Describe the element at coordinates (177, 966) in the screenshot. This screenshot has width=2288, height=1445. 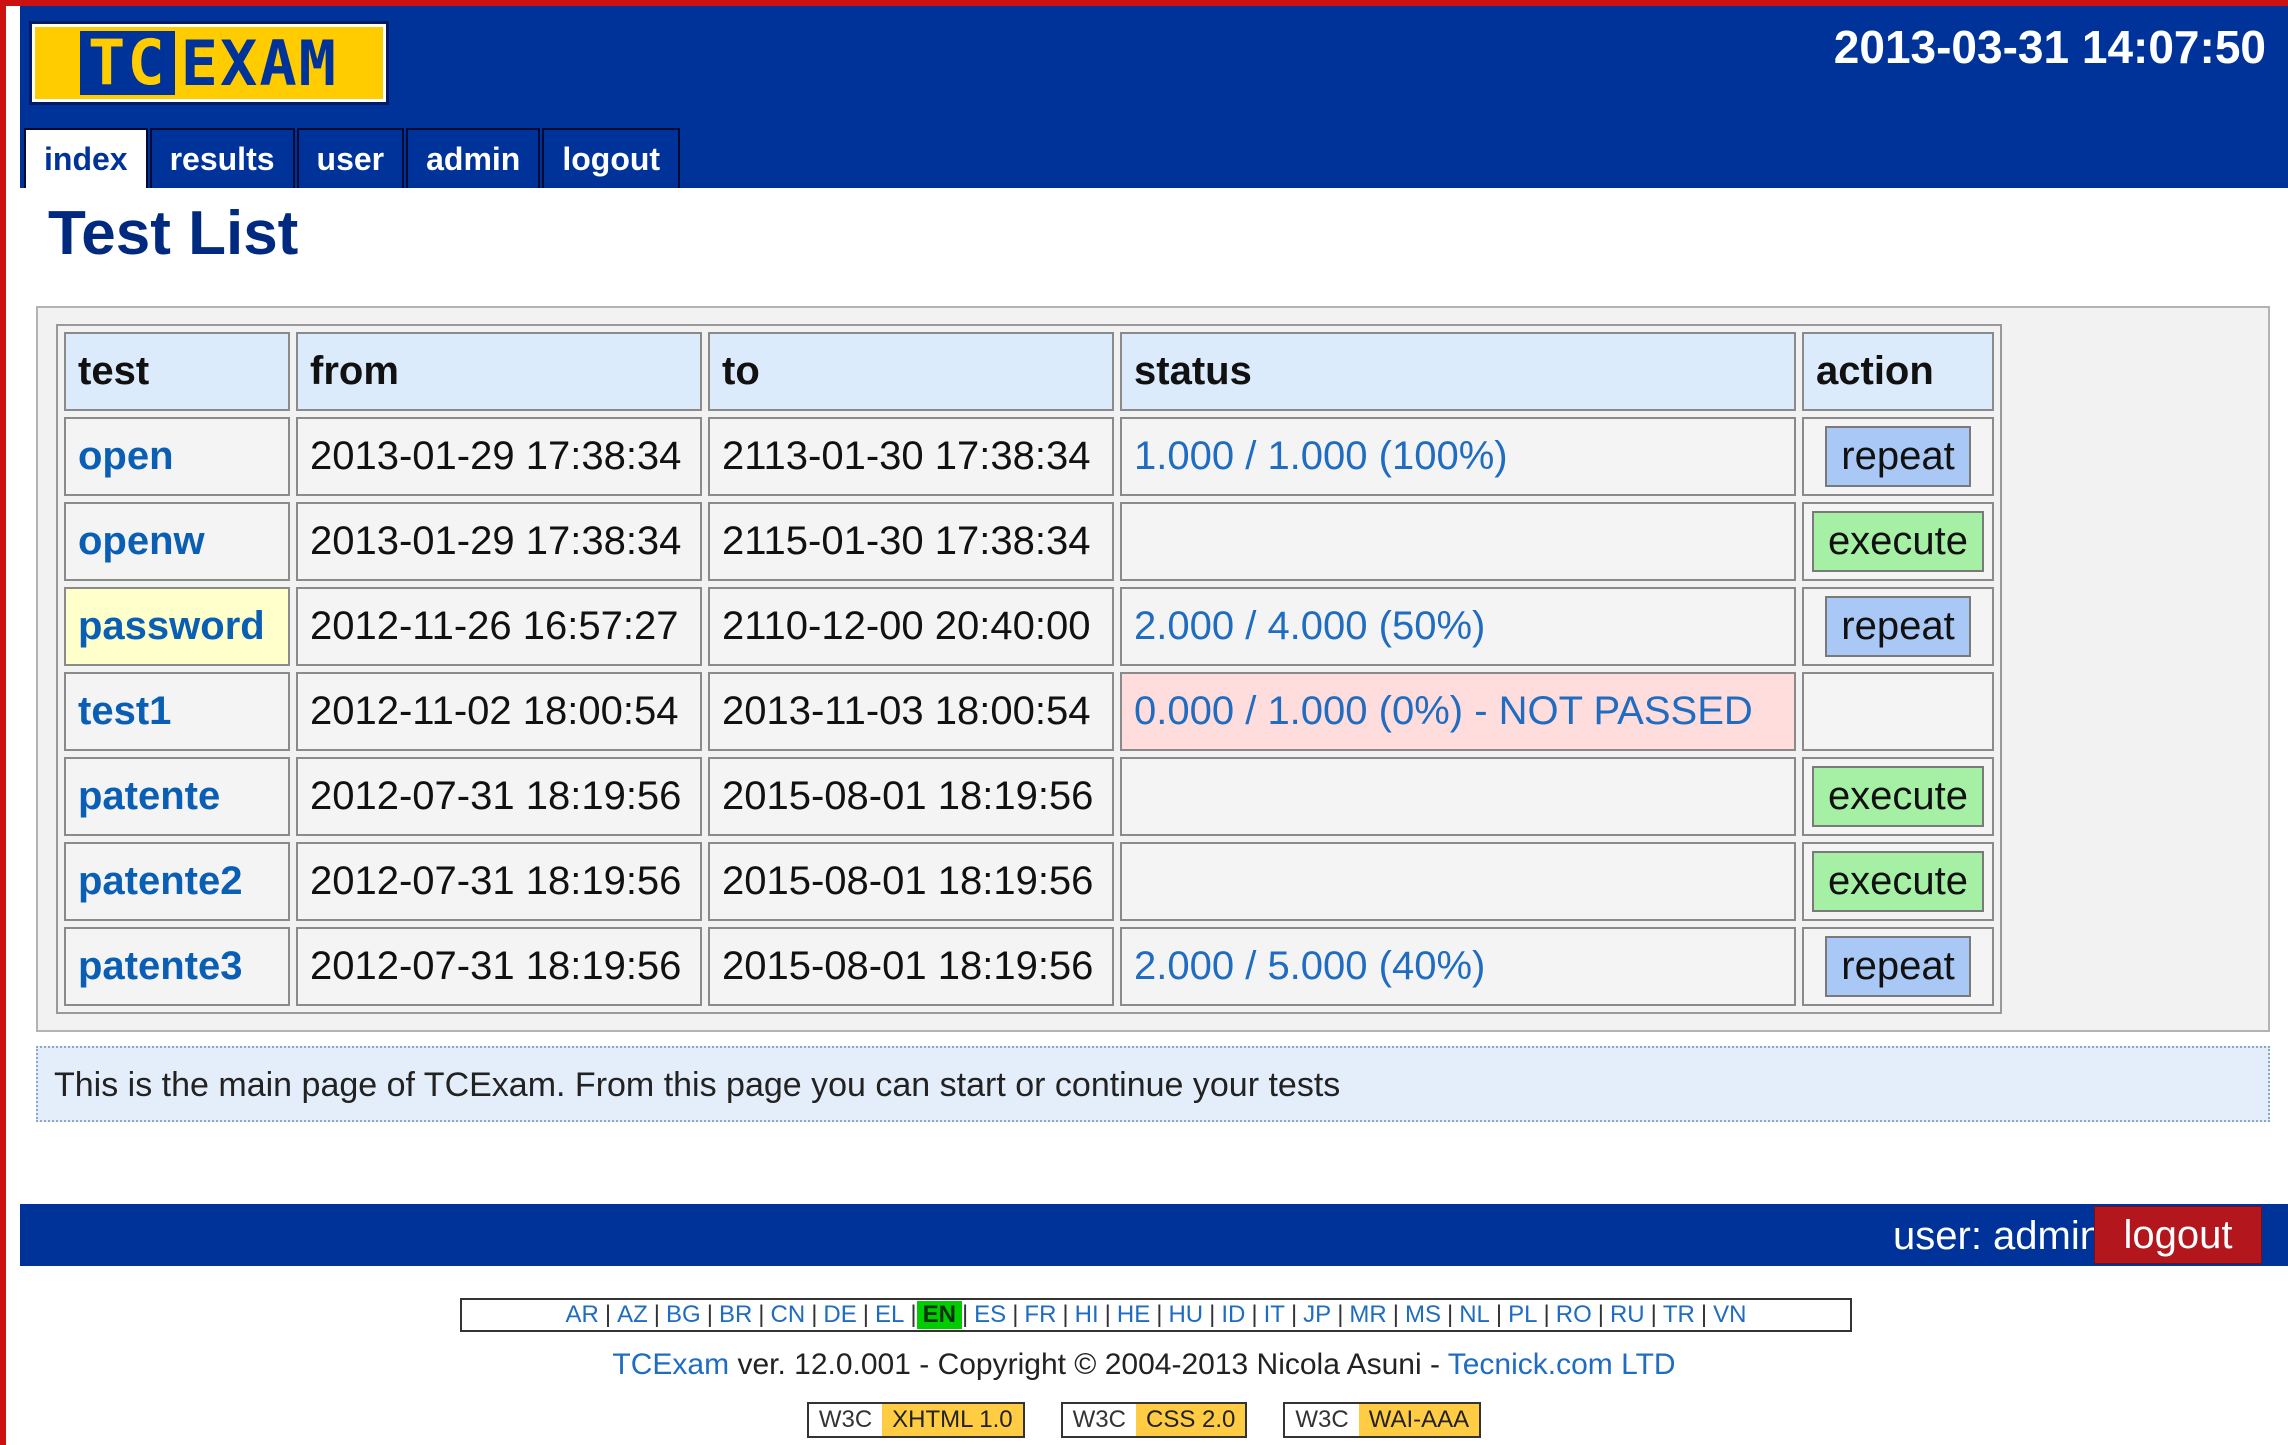
I see `test-name-link: patente3` at that location.